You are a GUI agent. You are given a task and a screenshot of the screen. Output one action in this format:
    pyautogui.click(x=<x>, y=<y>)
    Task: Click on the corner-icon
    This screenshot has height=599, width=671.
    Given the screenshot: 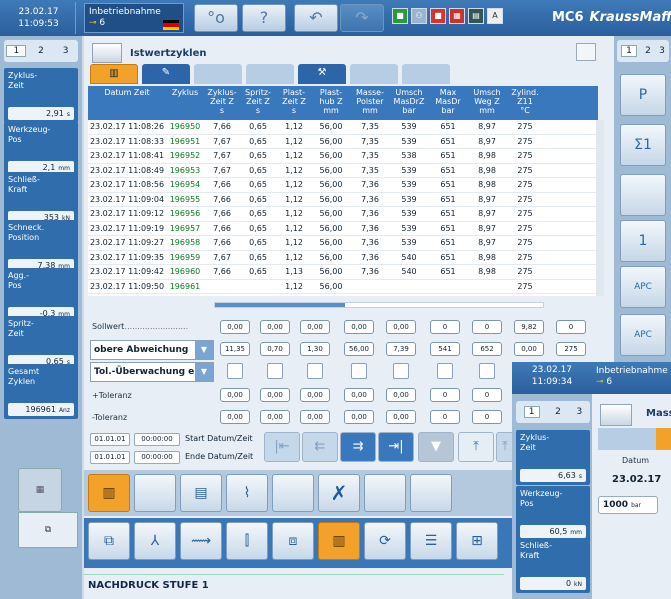 What is the action you would take?
    pyautogui.click(x=586, y=52)
    